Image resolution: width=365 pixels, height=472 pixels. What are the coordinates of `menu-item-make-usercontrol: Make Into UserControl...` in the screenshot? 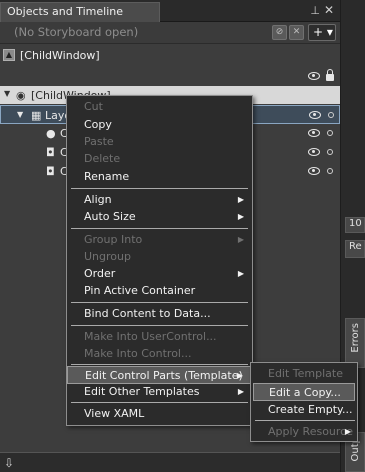 It's located at (159, 337).